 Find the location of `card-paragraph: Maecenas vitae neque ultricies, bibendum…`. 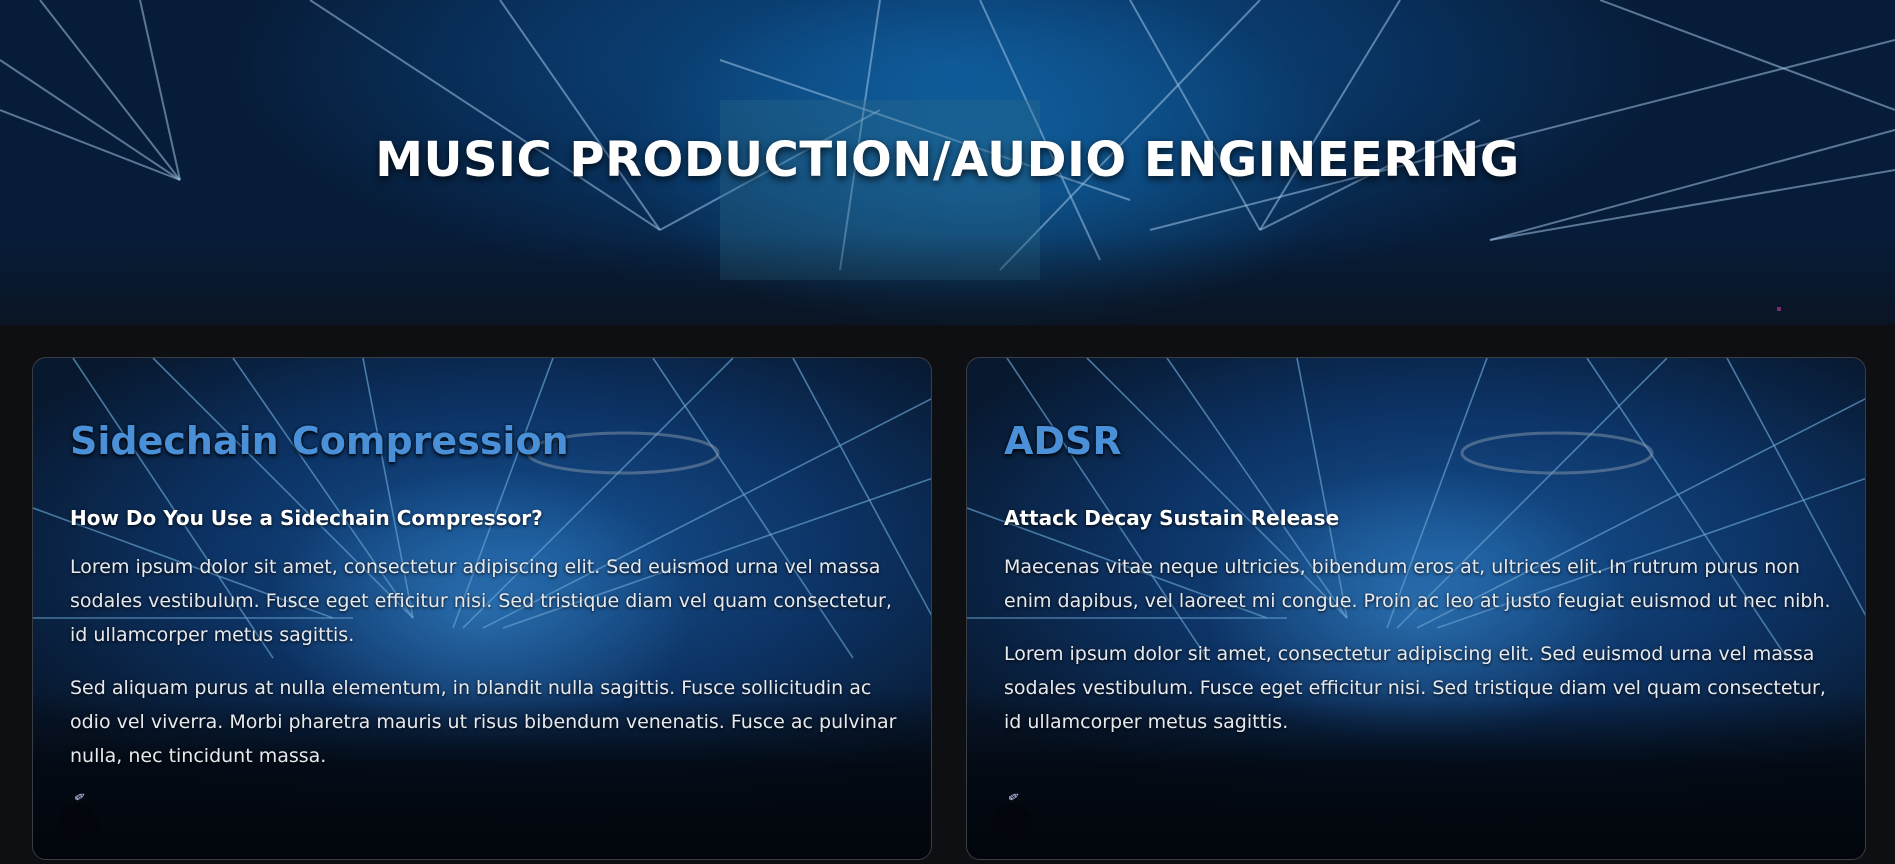

card-paragraph: Maecenas vitae neque ultricies, bibendum… is located at coordinates (1417, 584).